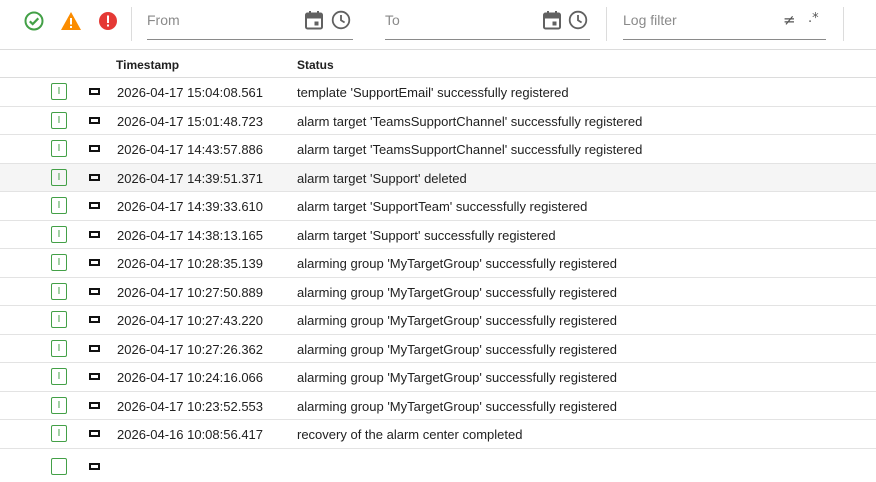  What do you see at coordinates (190, 92) in the screenshot?
I see `row-timestamp: 2026-04-17 15:04:08.561` at bounding box center [190, 92].